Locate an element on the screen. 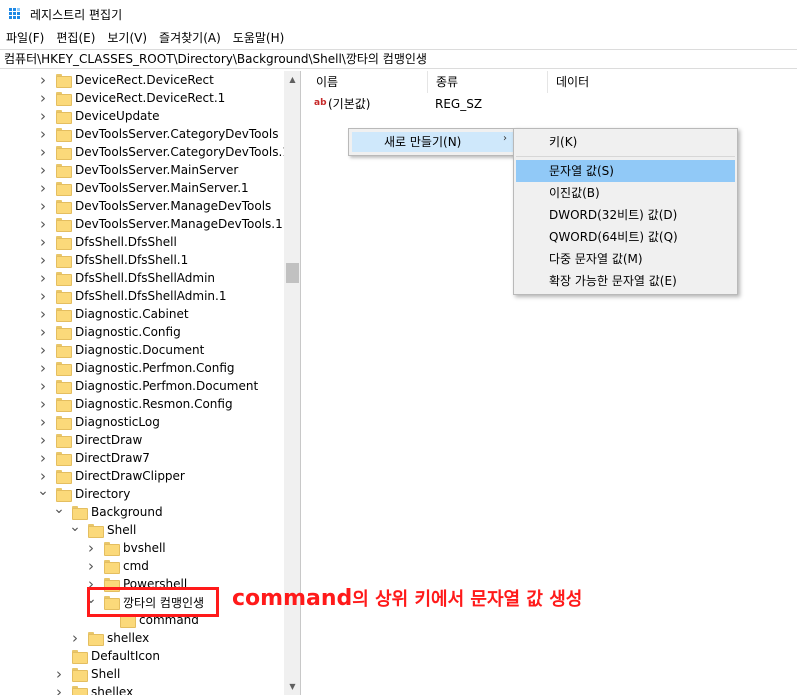 Image resolution: width=797 pixels, height=695 pixels. registry-editor-icon is located at coordinates (15, 14).